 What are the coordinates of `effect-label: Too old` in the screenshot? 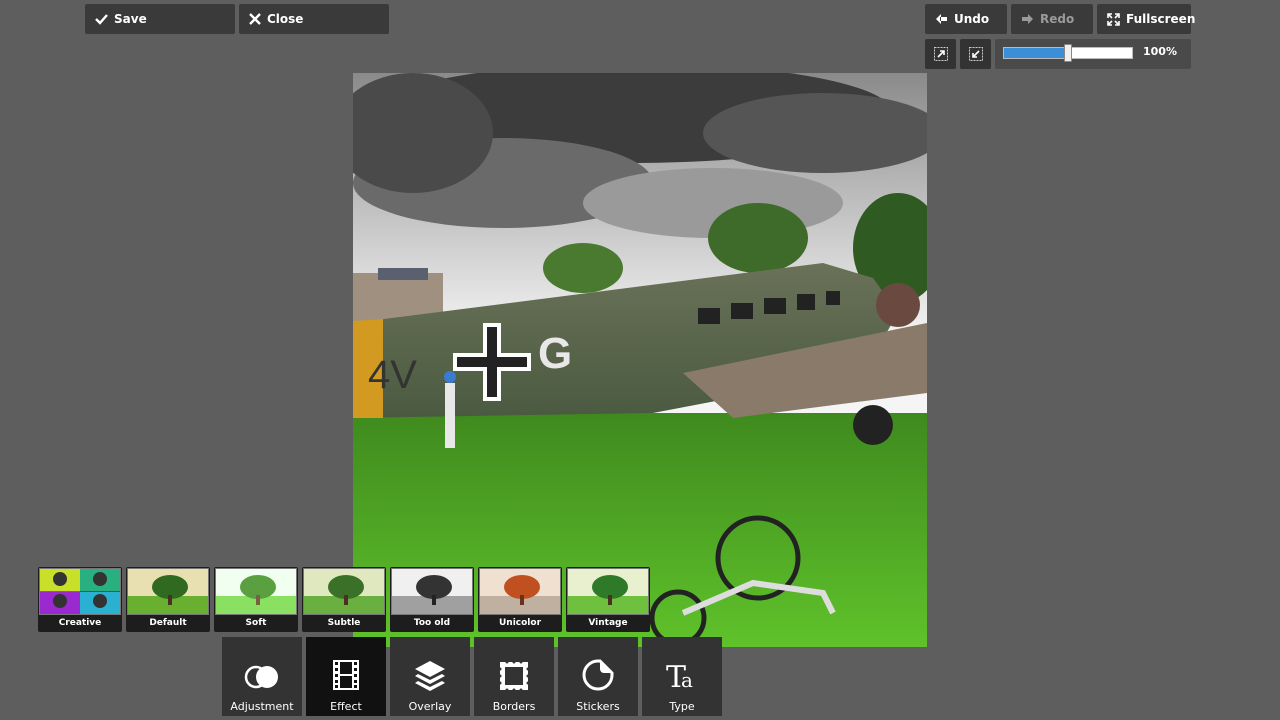 It's located at (432, 623).